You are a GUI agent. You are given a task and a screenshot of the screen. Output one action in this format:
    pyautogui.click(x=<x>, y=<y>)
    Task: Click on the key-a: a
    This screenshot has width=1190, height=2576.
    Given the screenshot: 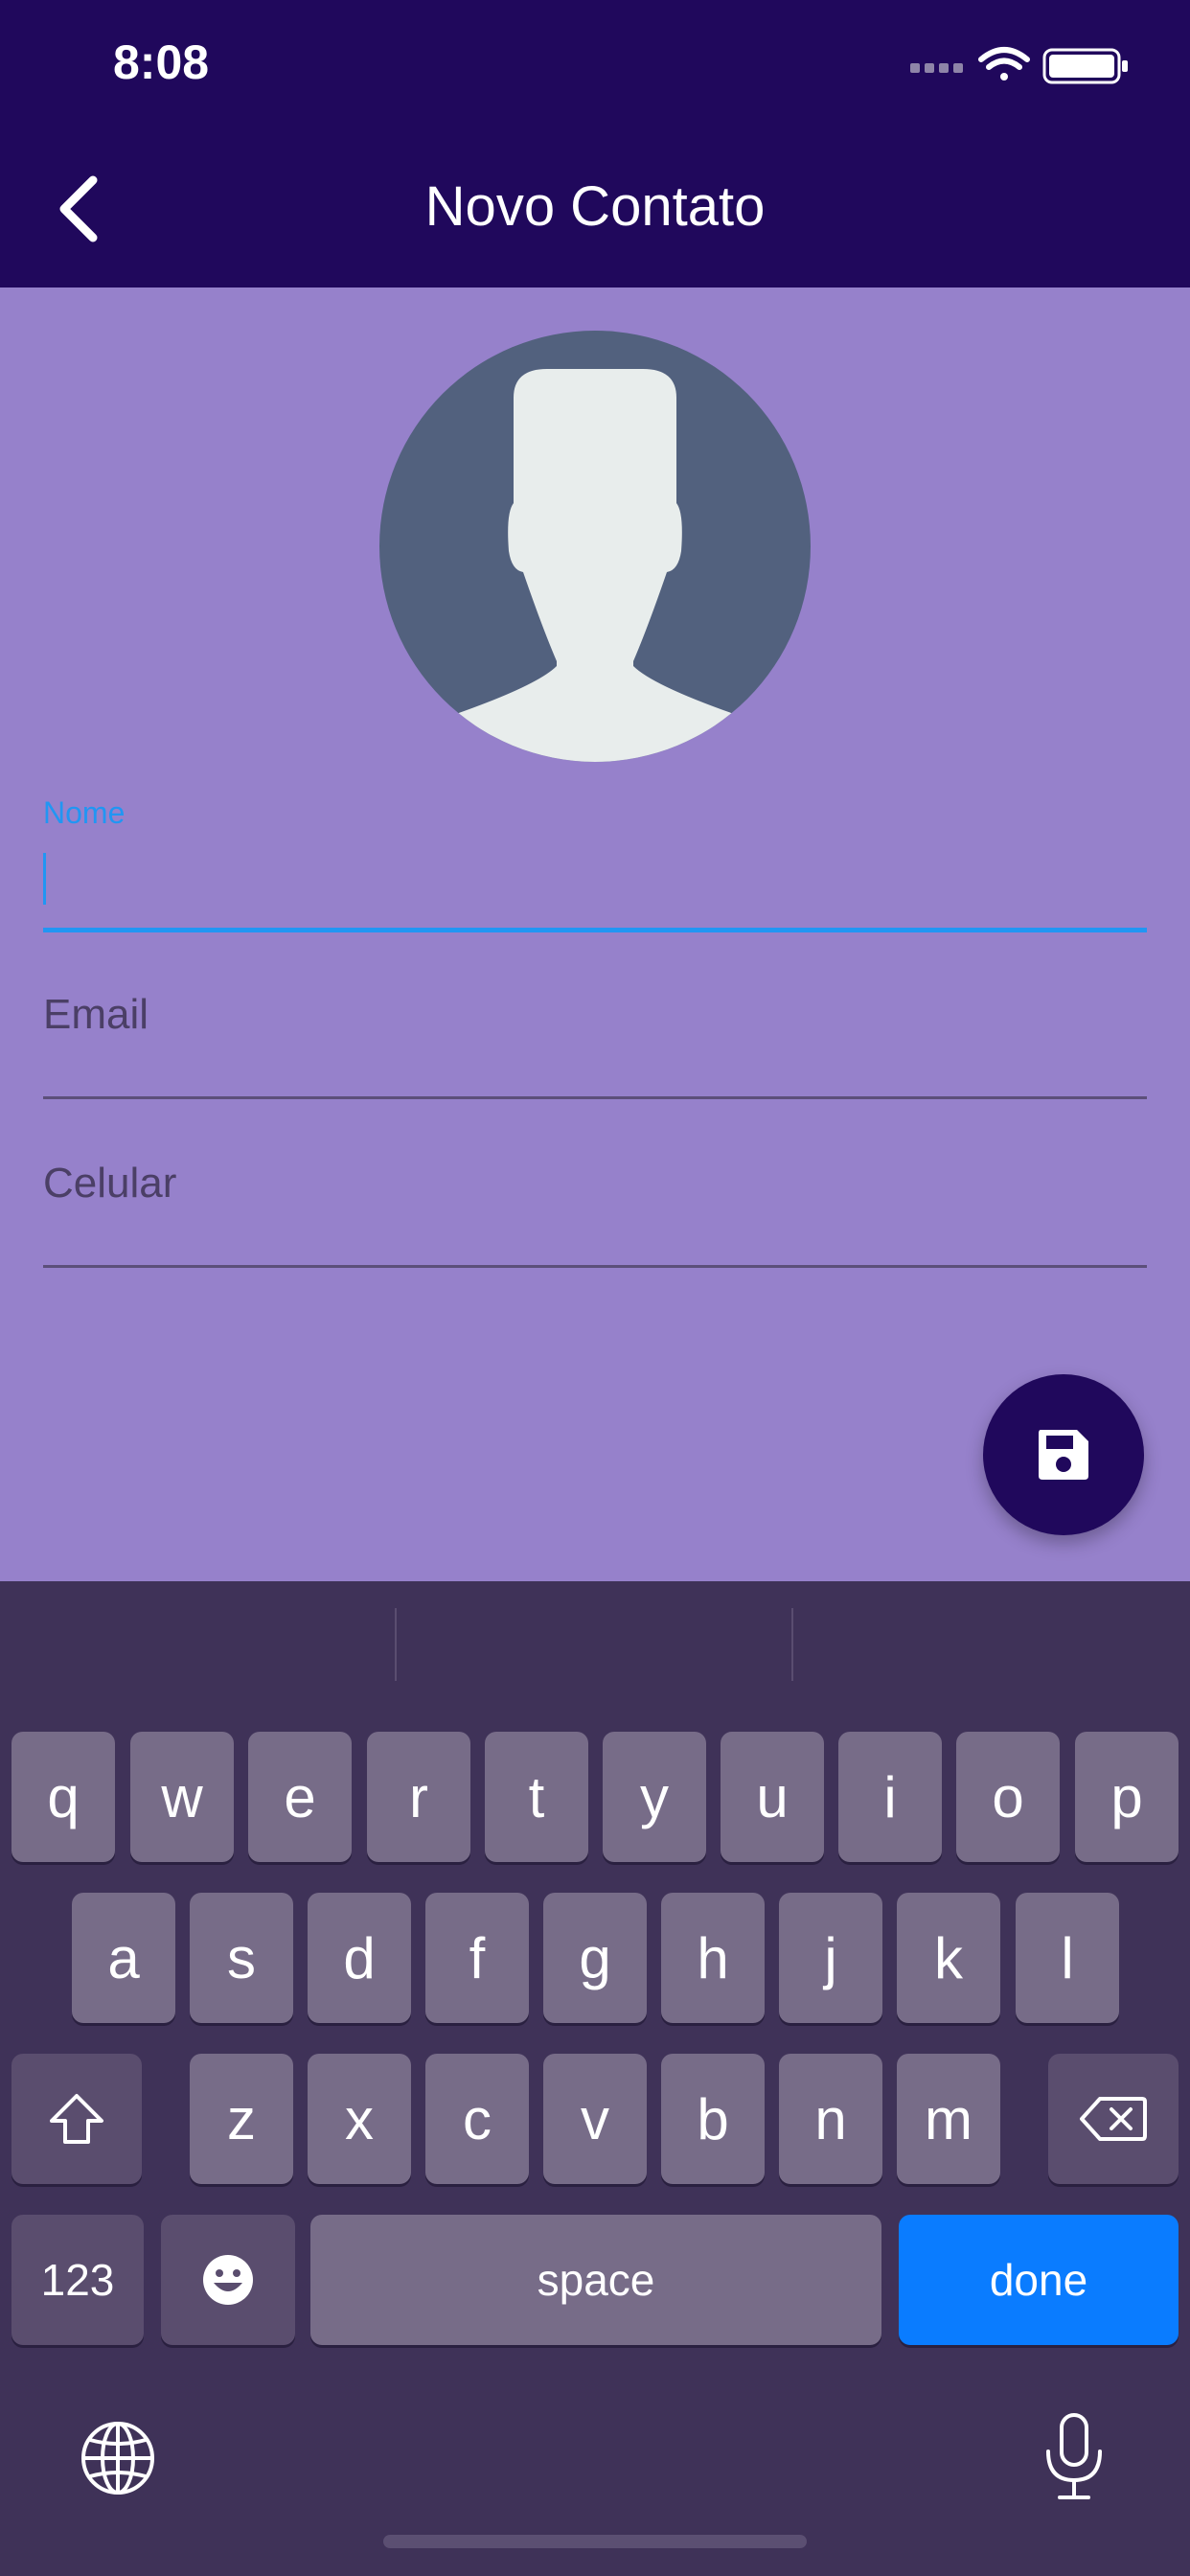 What is the action you would take?
    pyautogui.click(x=124, y=1958)
    